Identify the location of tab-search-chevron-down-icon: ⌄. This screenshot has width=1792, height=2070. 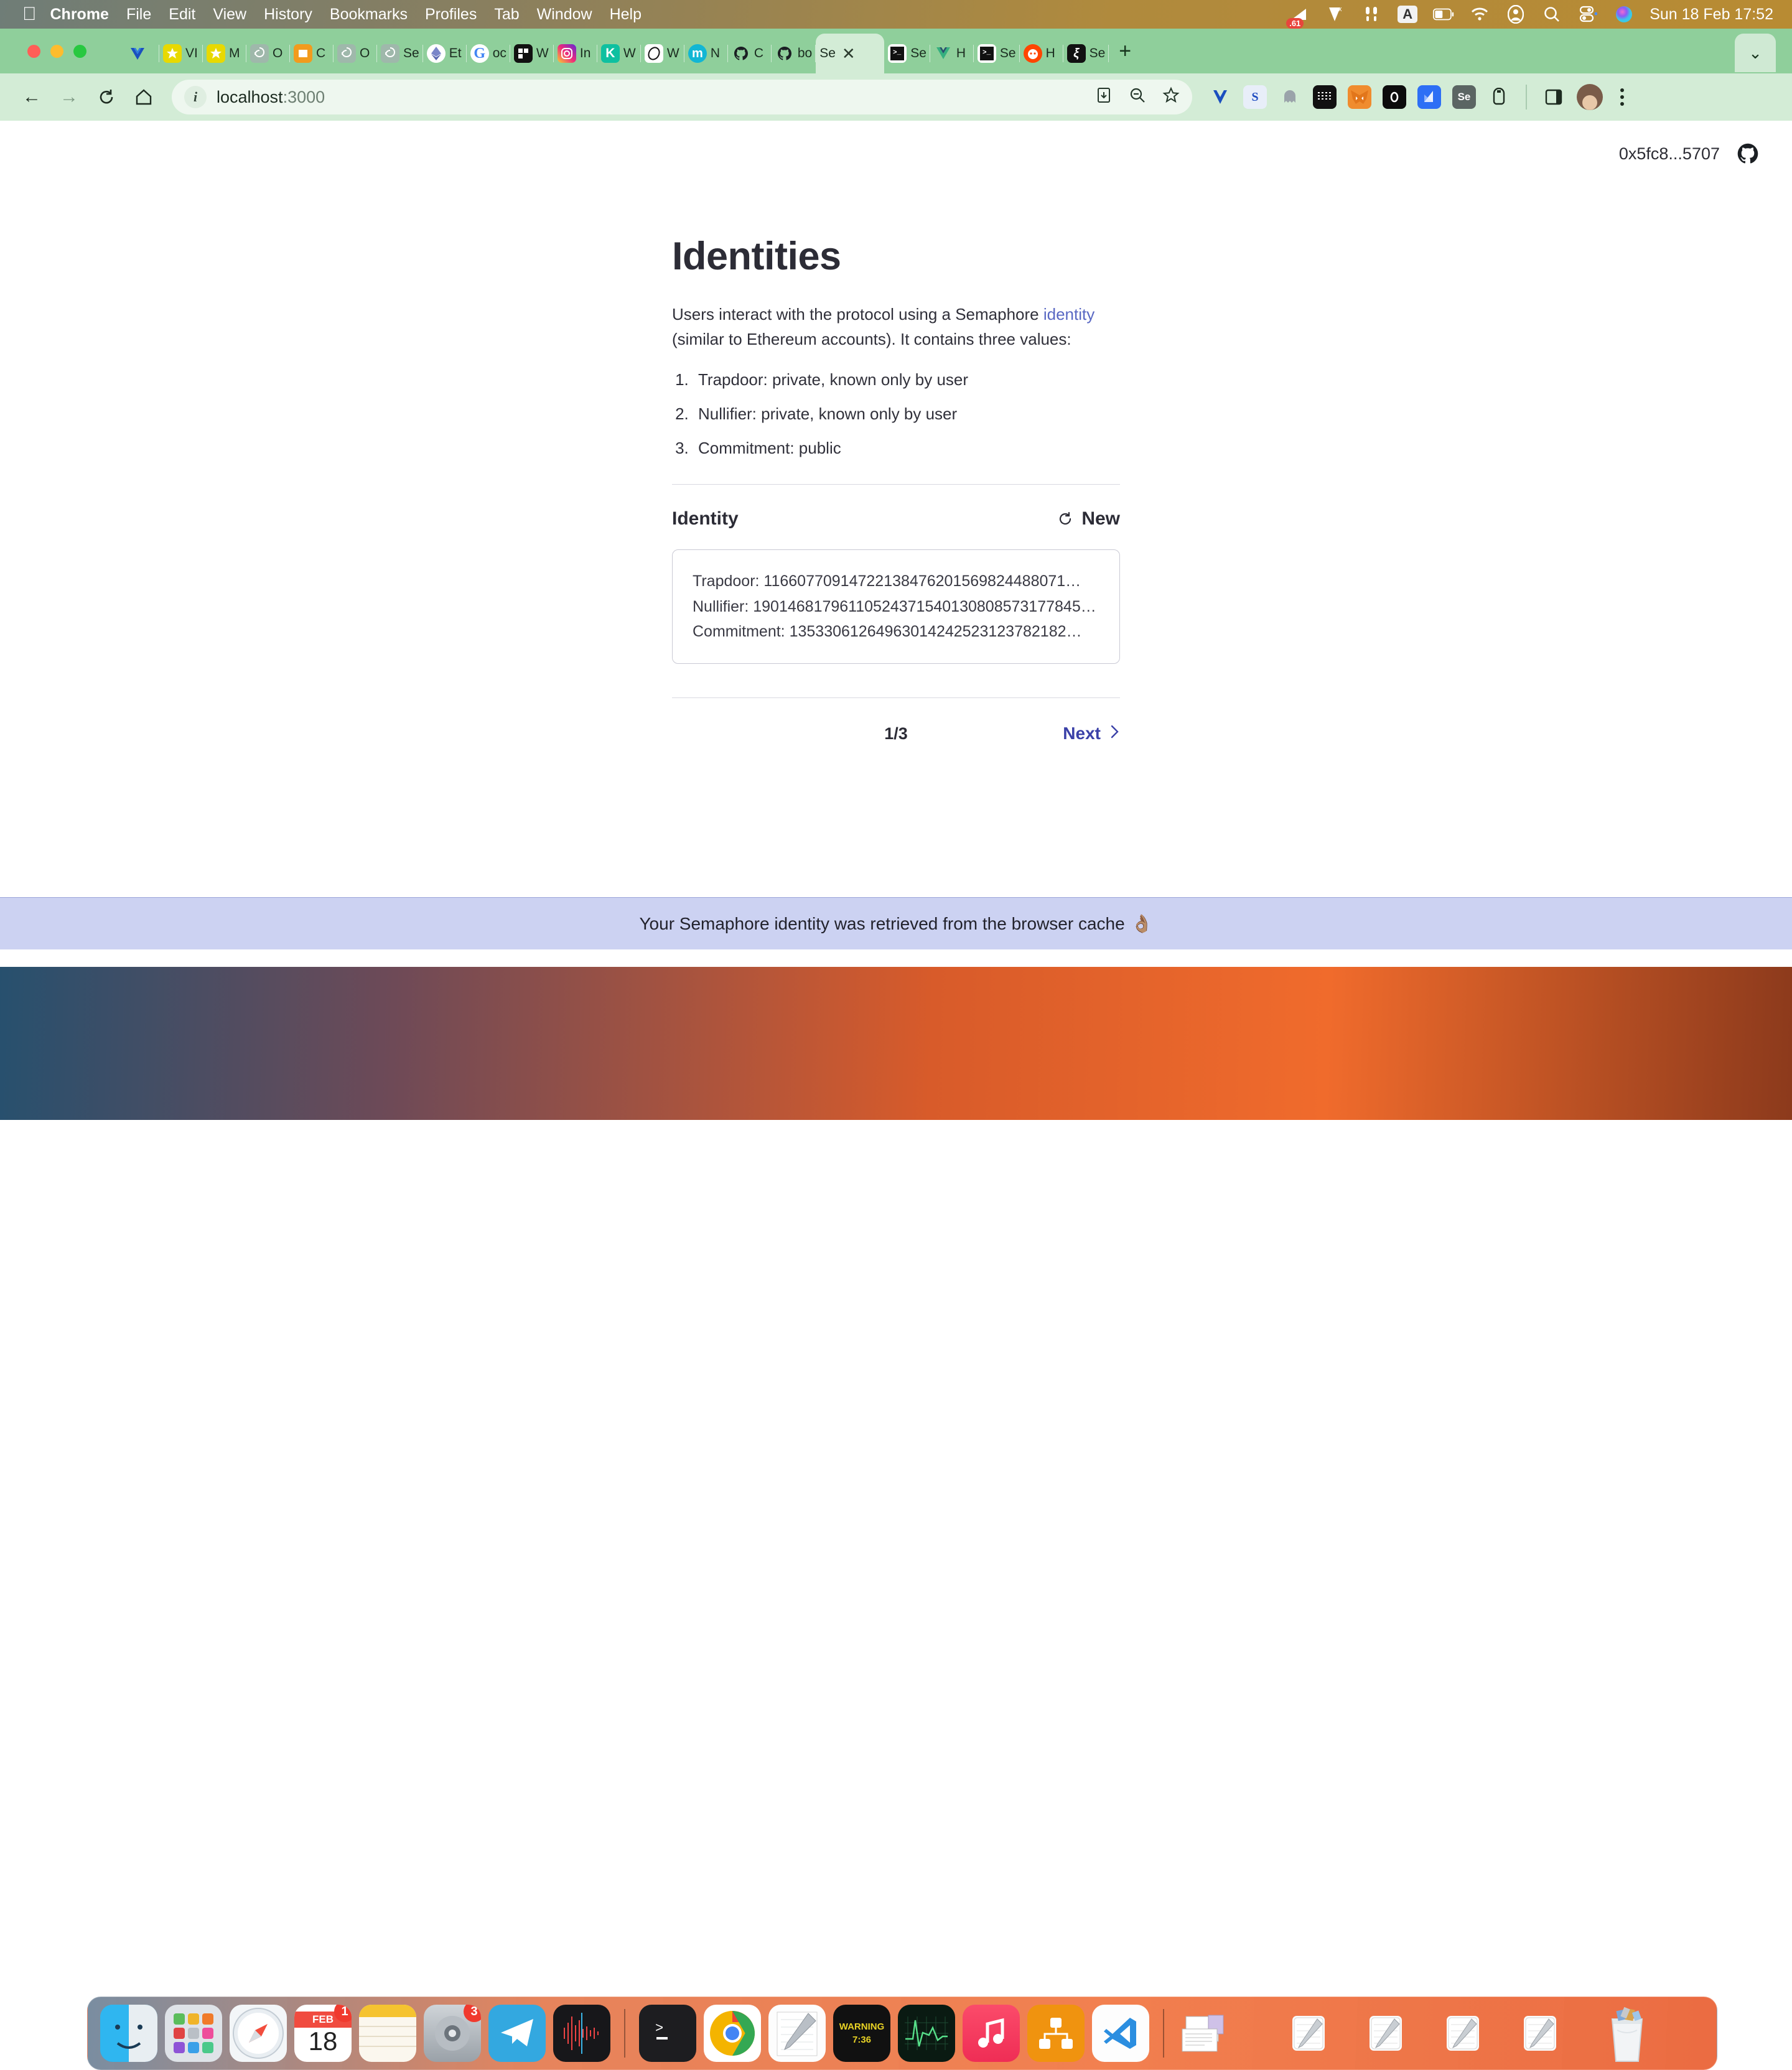
(1755, 53).